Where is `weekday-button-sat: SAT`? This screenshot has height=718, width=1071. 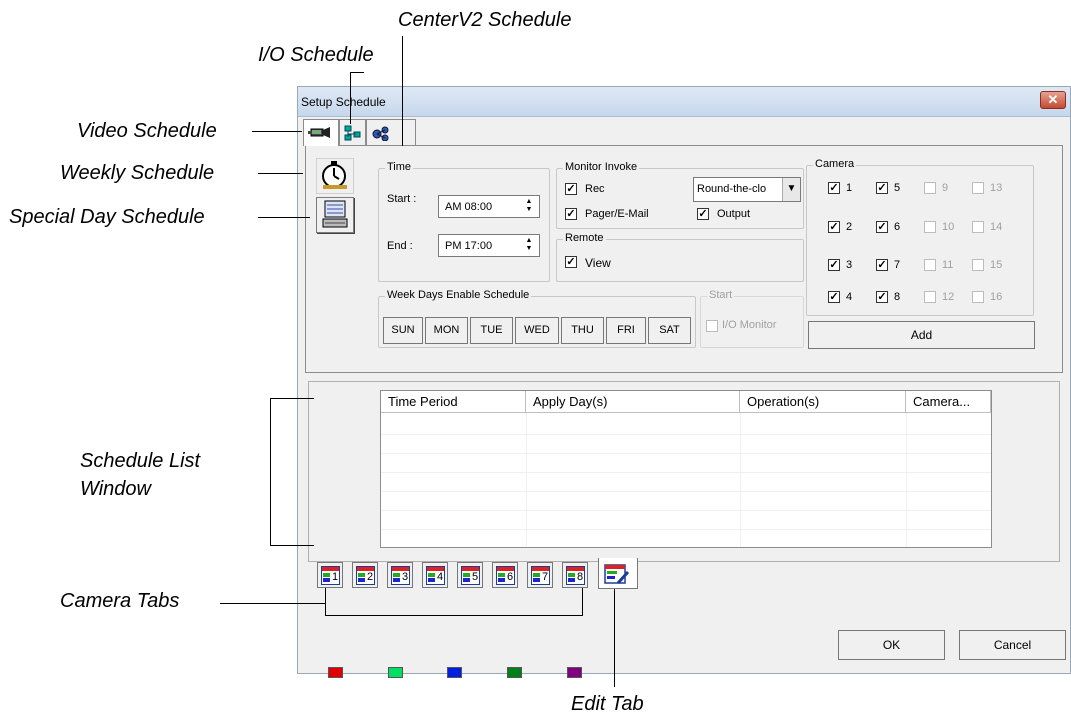
weekday-button-sat: SAT is located at coordinates (669, 330).